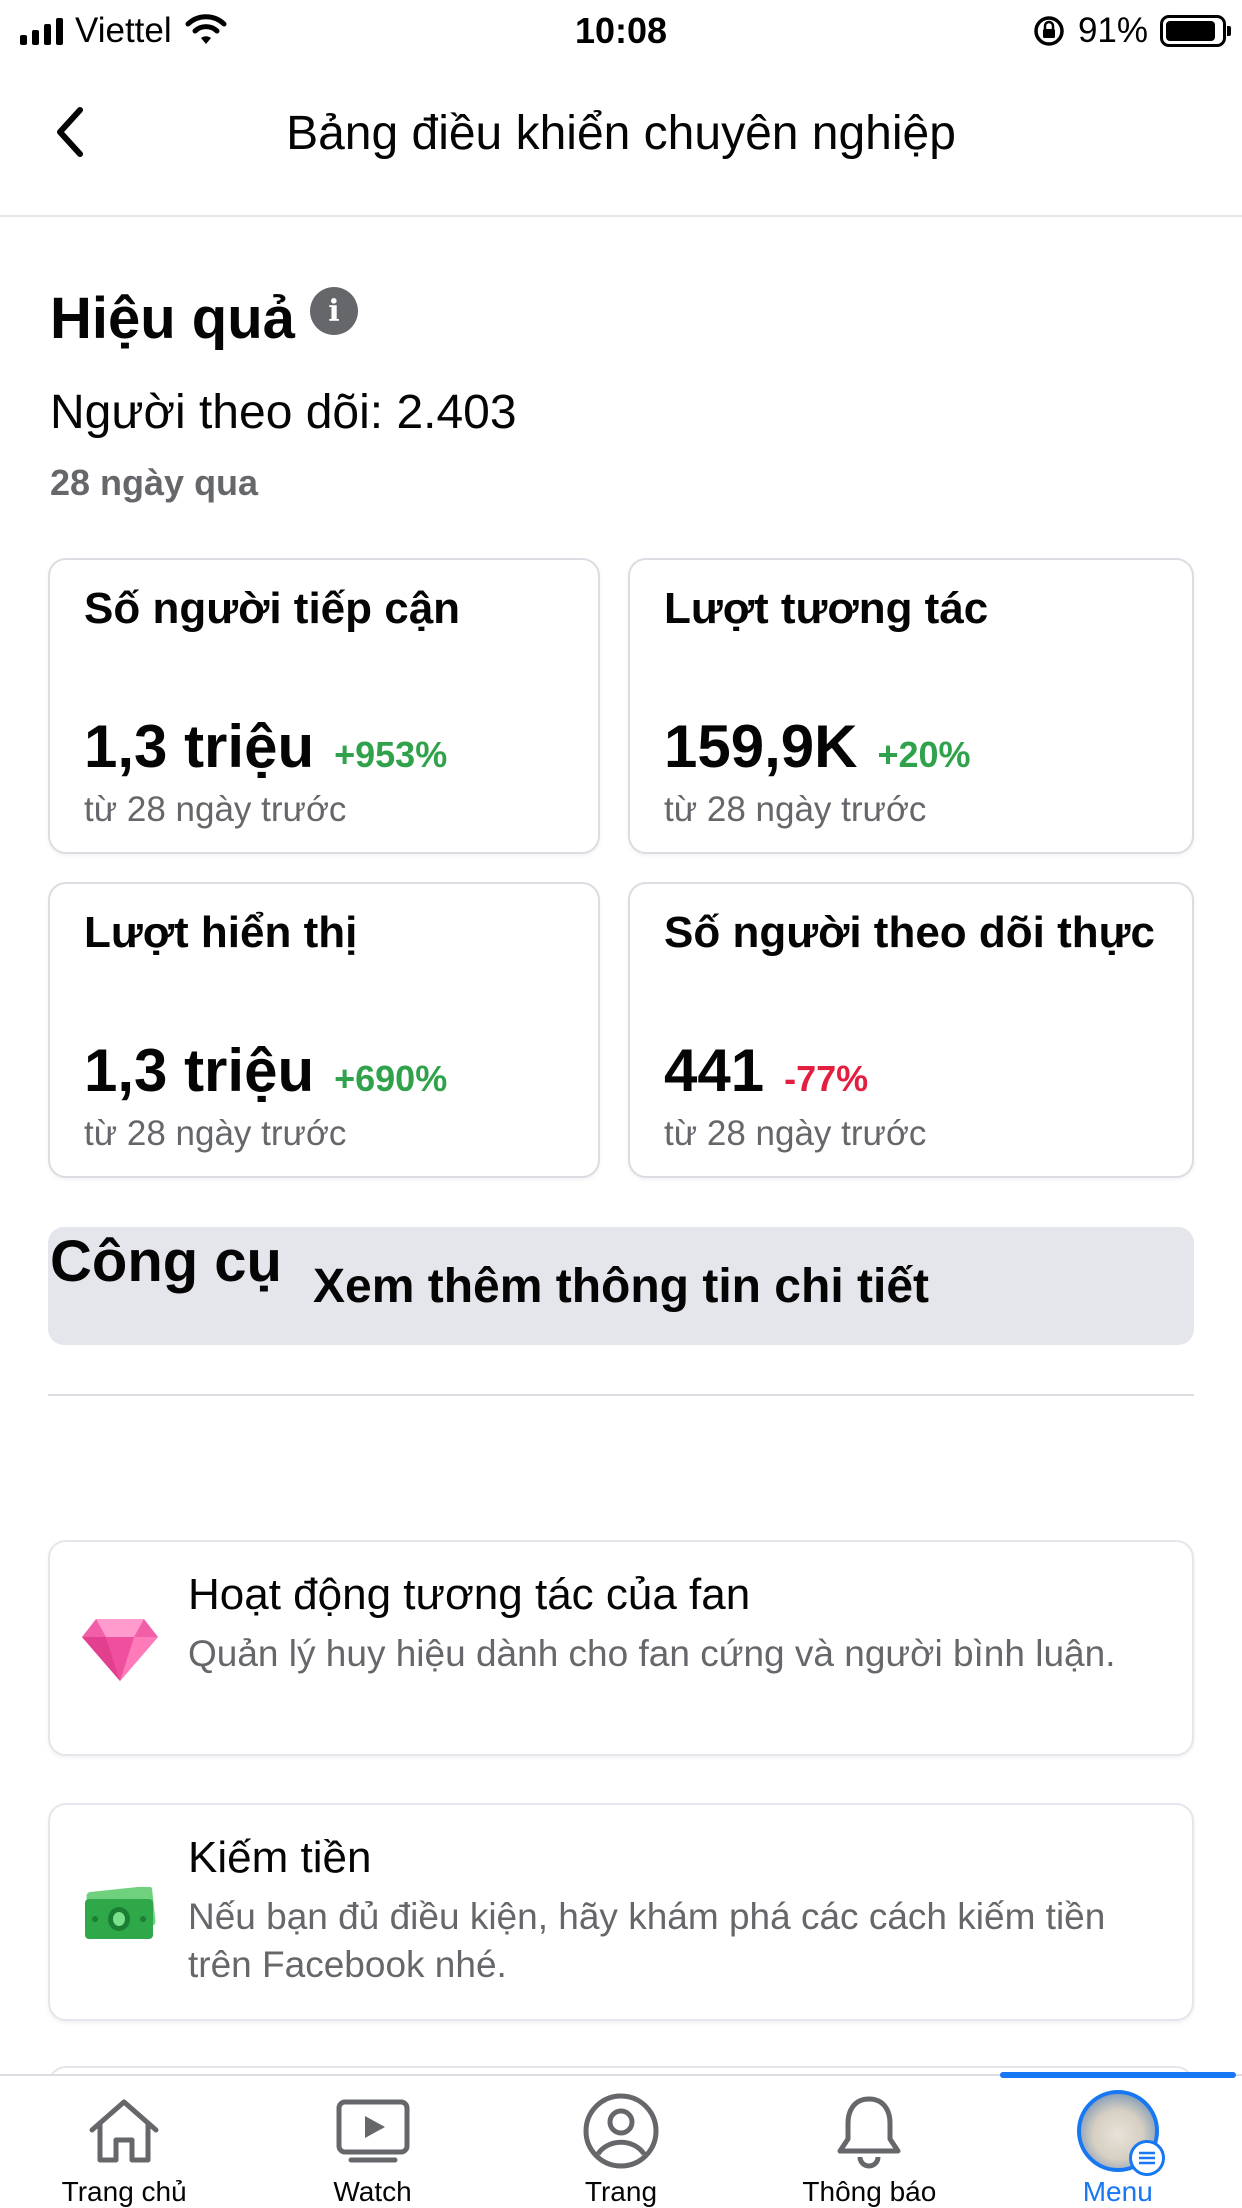  What do you see at coordinates (621, 1395) in the screenshot?
I see `section-divider` at bounding box center [621, 1395].